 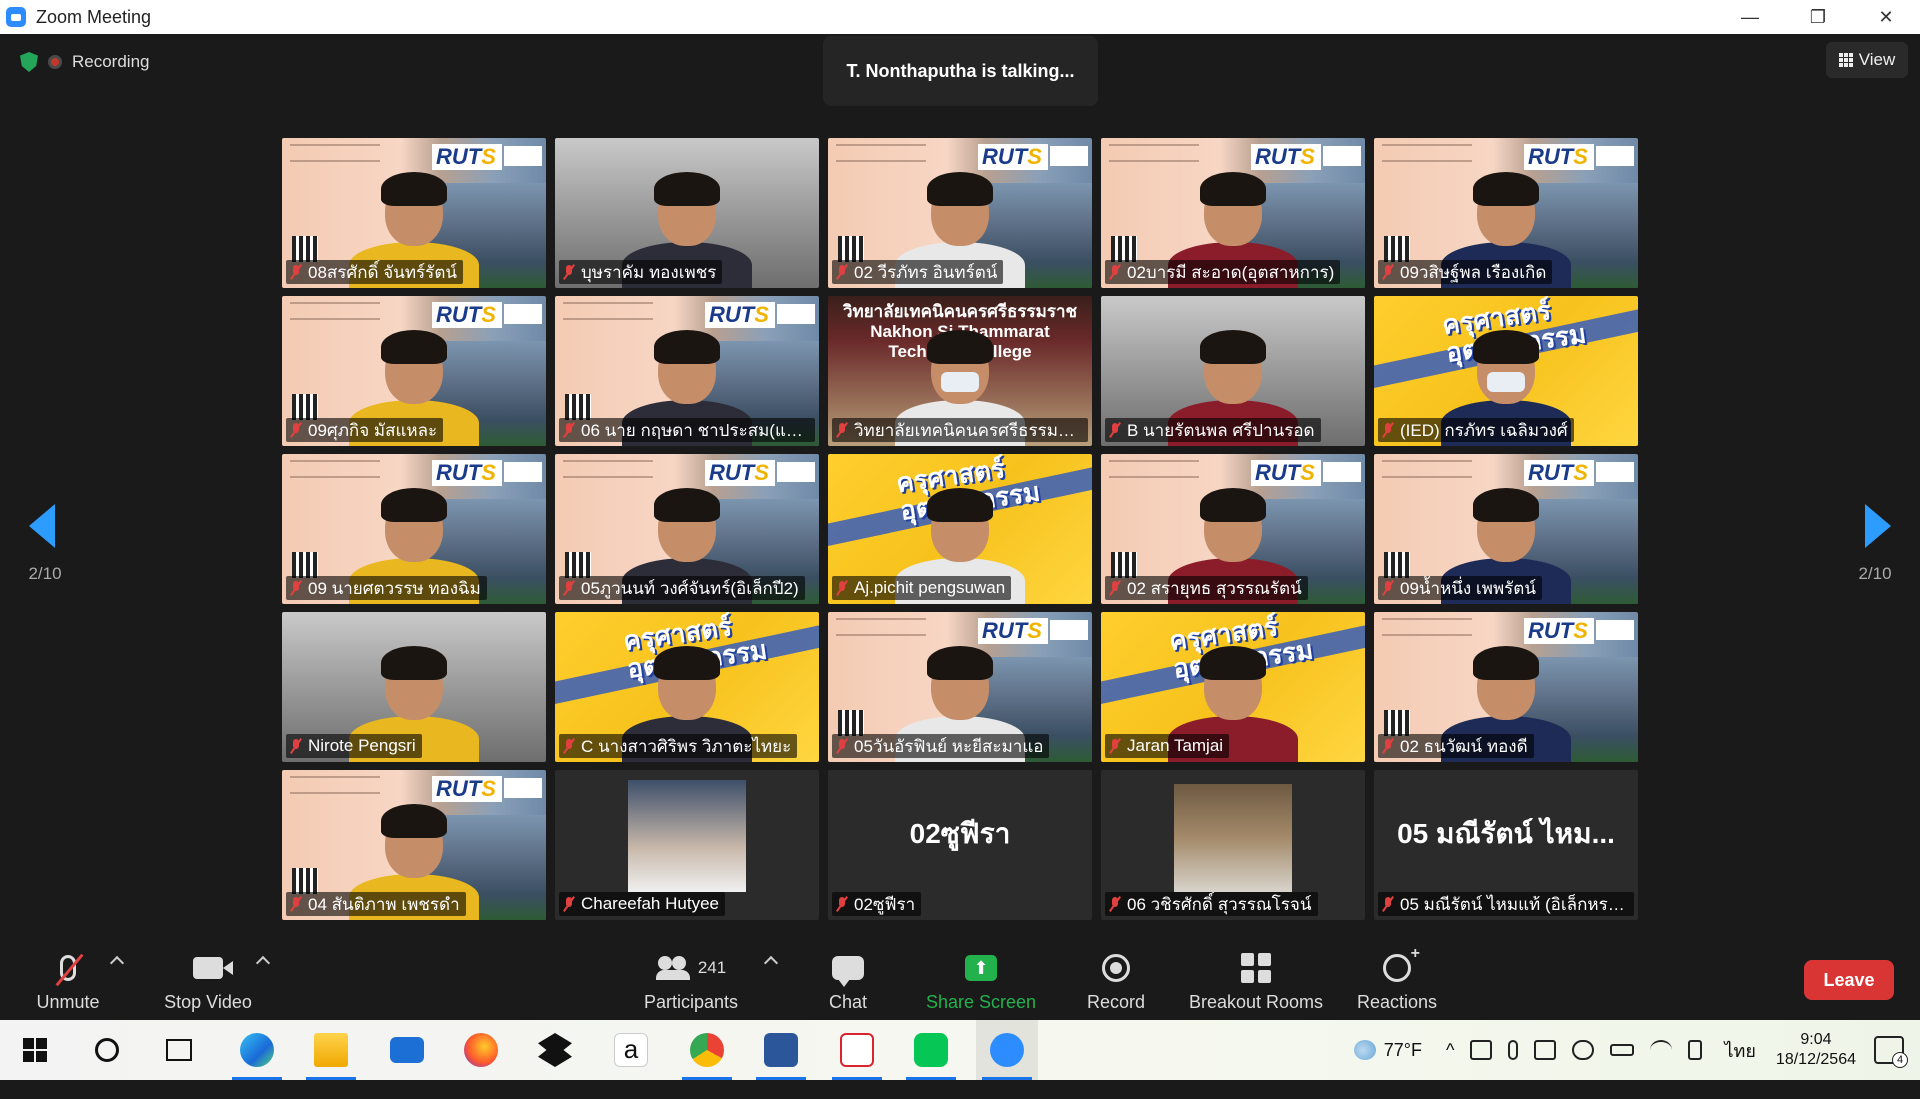 I want to click on record-button: Record, so click(x=1116, y=980).